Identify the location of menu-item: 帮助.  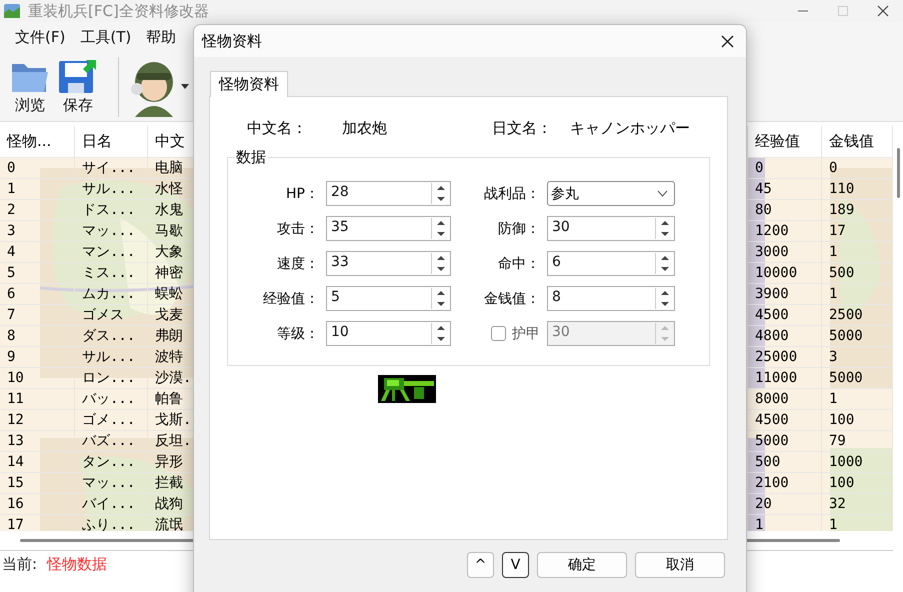
(161, 37).